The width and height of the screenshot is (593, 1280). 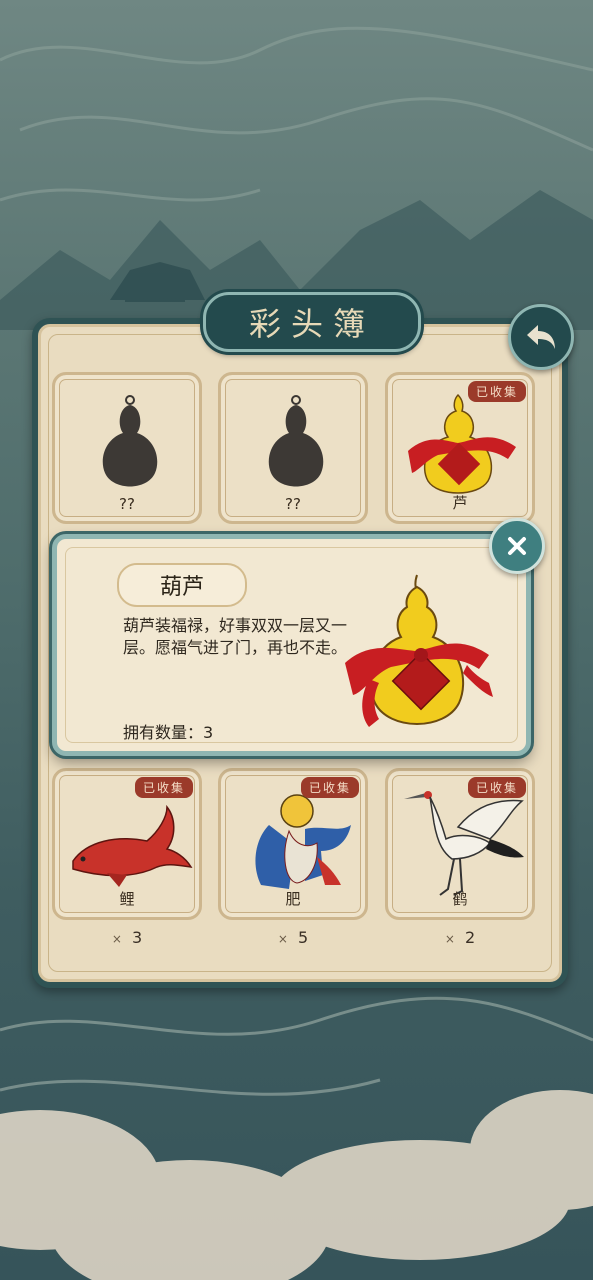 I want to click on back-arrow-icon, so click(x=541, y=337).